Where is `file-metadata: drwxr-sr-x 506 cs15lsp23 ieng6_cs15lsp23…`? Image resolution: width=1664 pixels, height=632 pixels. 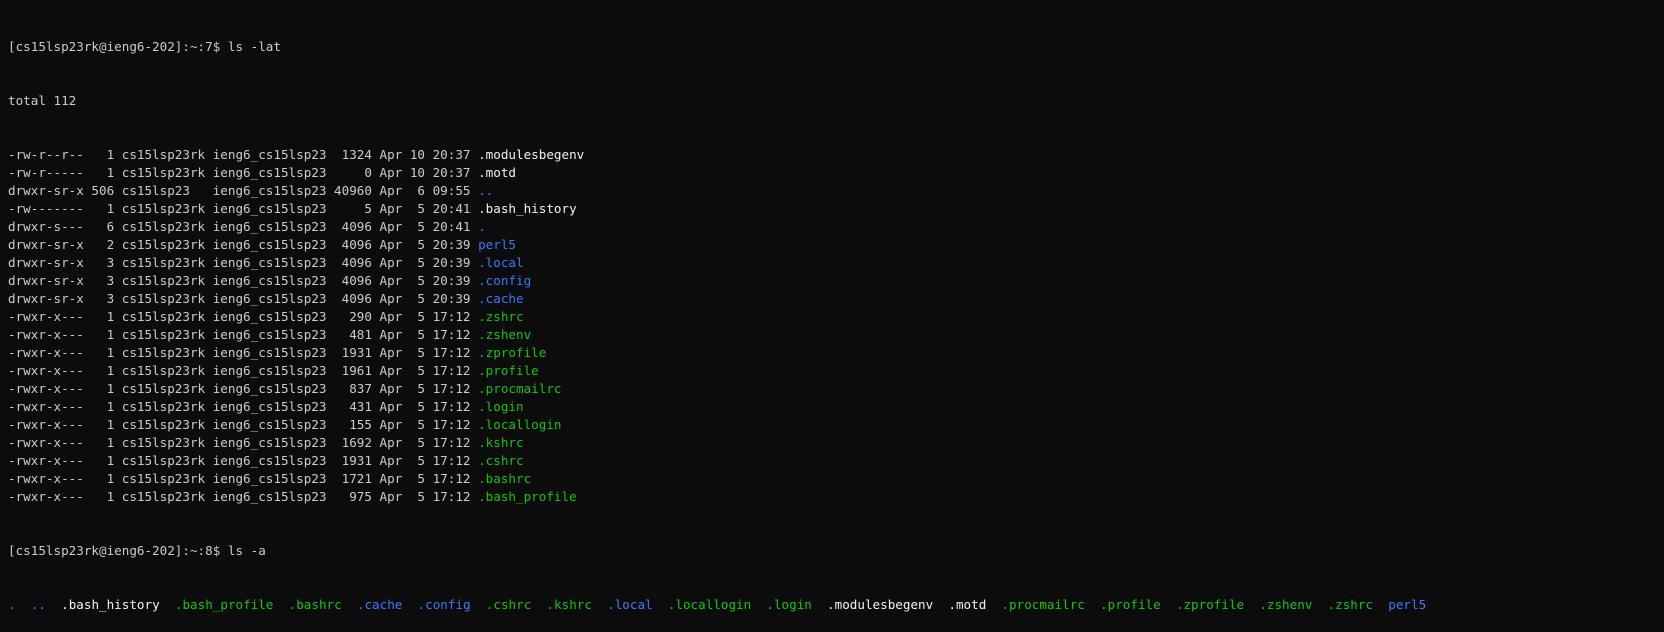 file-metadata: drwxr-sr-x 506 cs15lsp23 ieng6_cs15lsp23… is located at coordinates (243, 190).